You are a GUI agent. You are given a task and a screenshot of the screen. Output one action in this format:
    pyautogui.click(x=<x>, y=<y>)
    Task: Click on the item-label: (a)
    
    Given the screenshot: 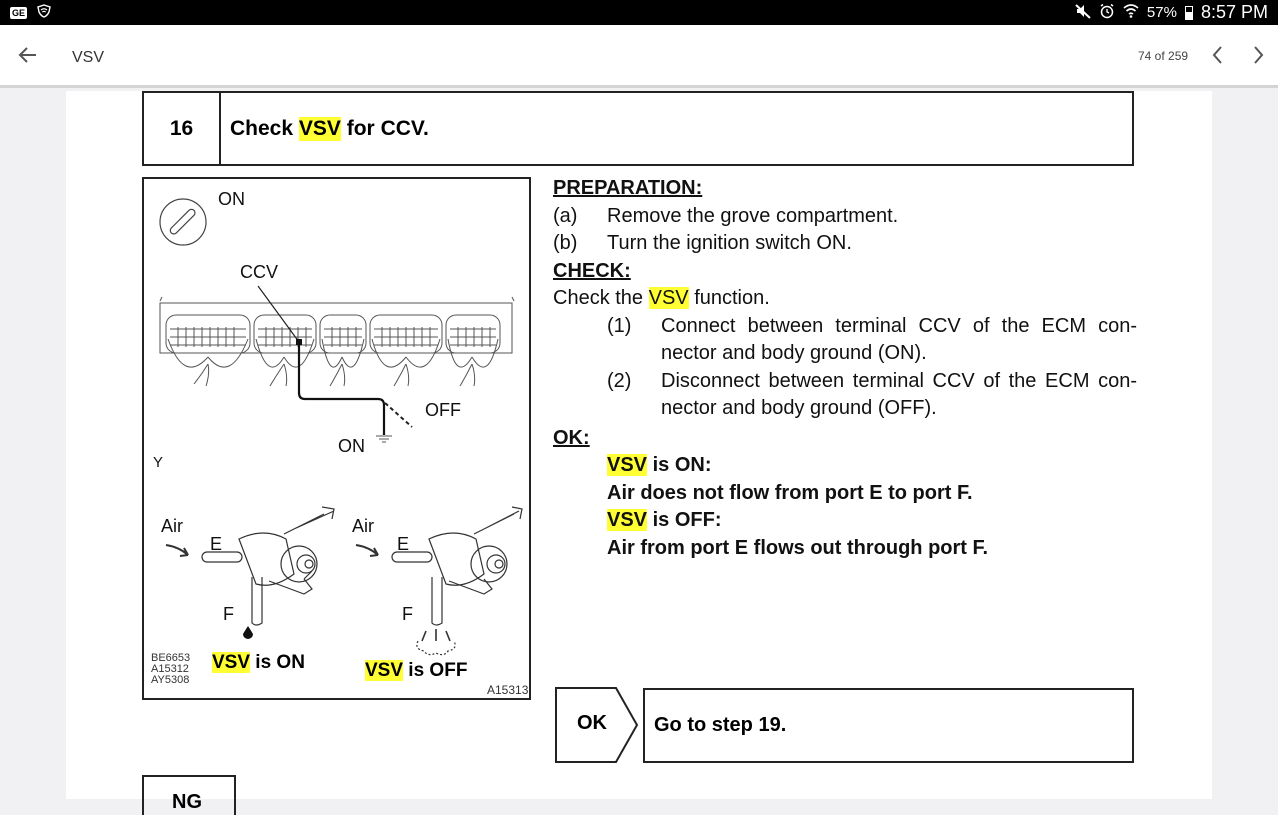 What is the action you would take?
    pyautogui.click(x=565, y=215)
    